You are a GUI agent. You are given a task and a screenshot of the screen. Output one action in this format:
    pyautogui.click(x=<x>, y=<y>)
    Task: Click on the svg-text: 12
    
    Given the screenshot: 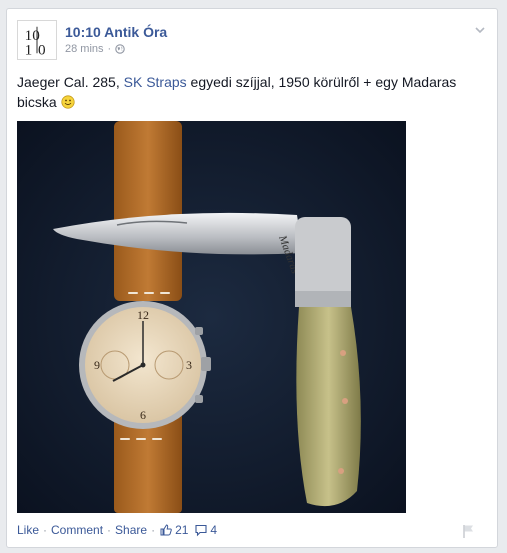 What is the action you would take?
    pyautogui.click(x=143, y=315)
    